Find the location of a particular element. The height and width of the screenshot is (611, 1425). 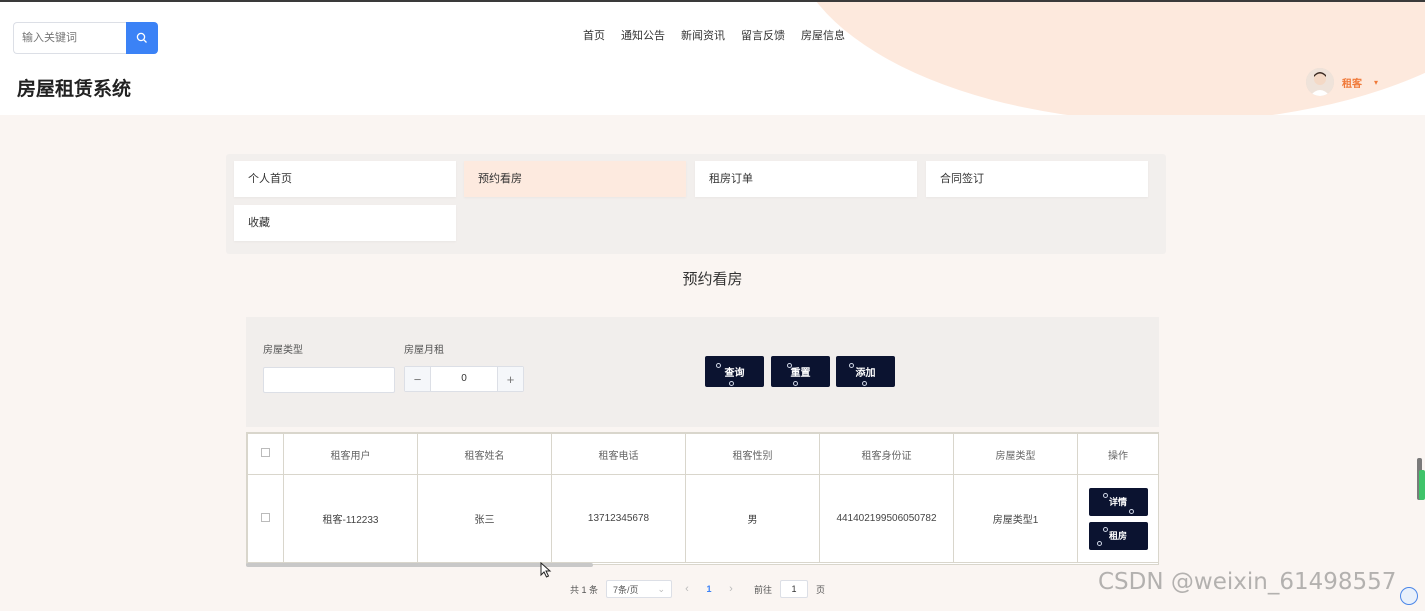

nav-houses: 房屋信息 is located at coordinates (823, 35).